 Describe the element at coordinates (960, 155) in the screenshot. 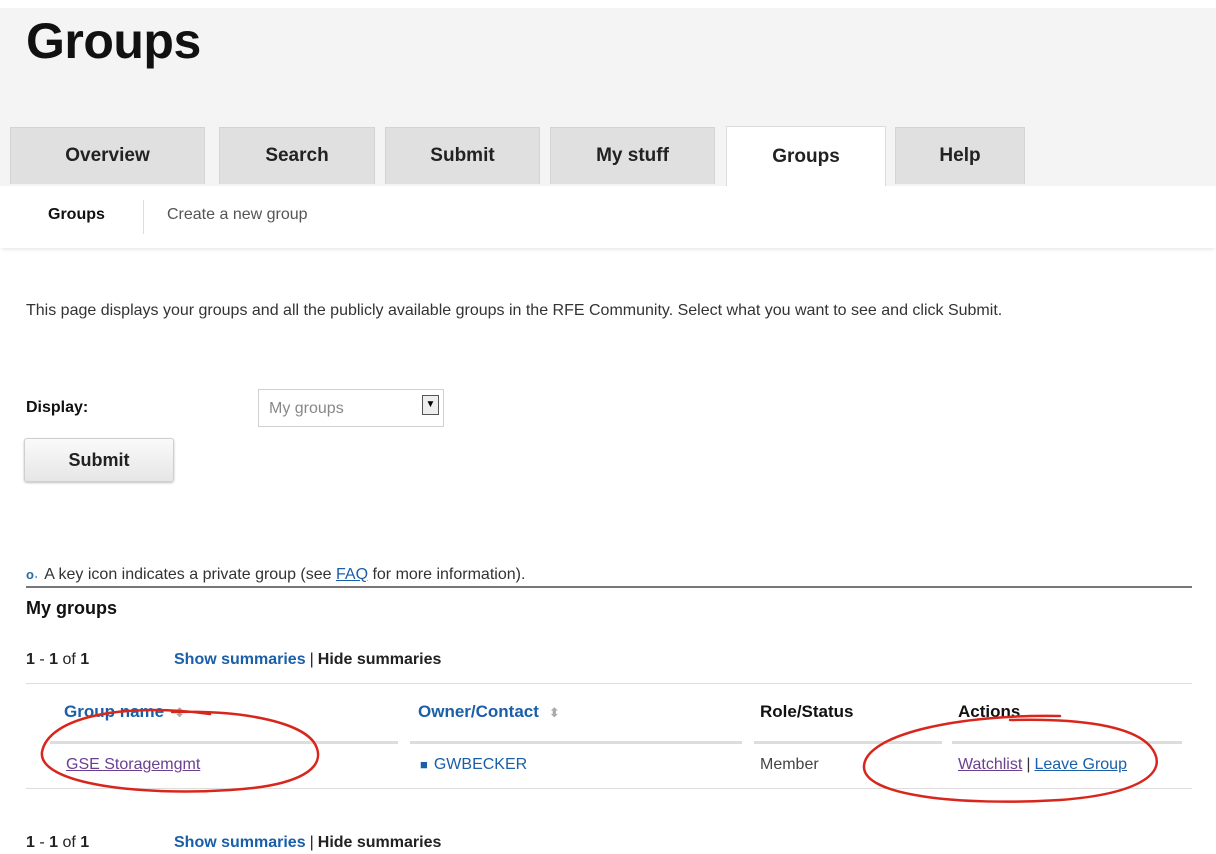

I see `tab-help: Help` at that location.